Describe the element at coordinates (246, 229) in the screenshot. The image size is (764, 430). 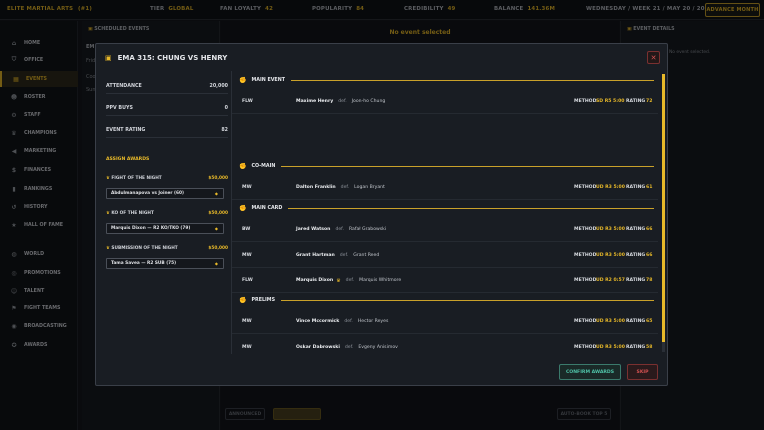
I see `weight-class: BW` at that location.